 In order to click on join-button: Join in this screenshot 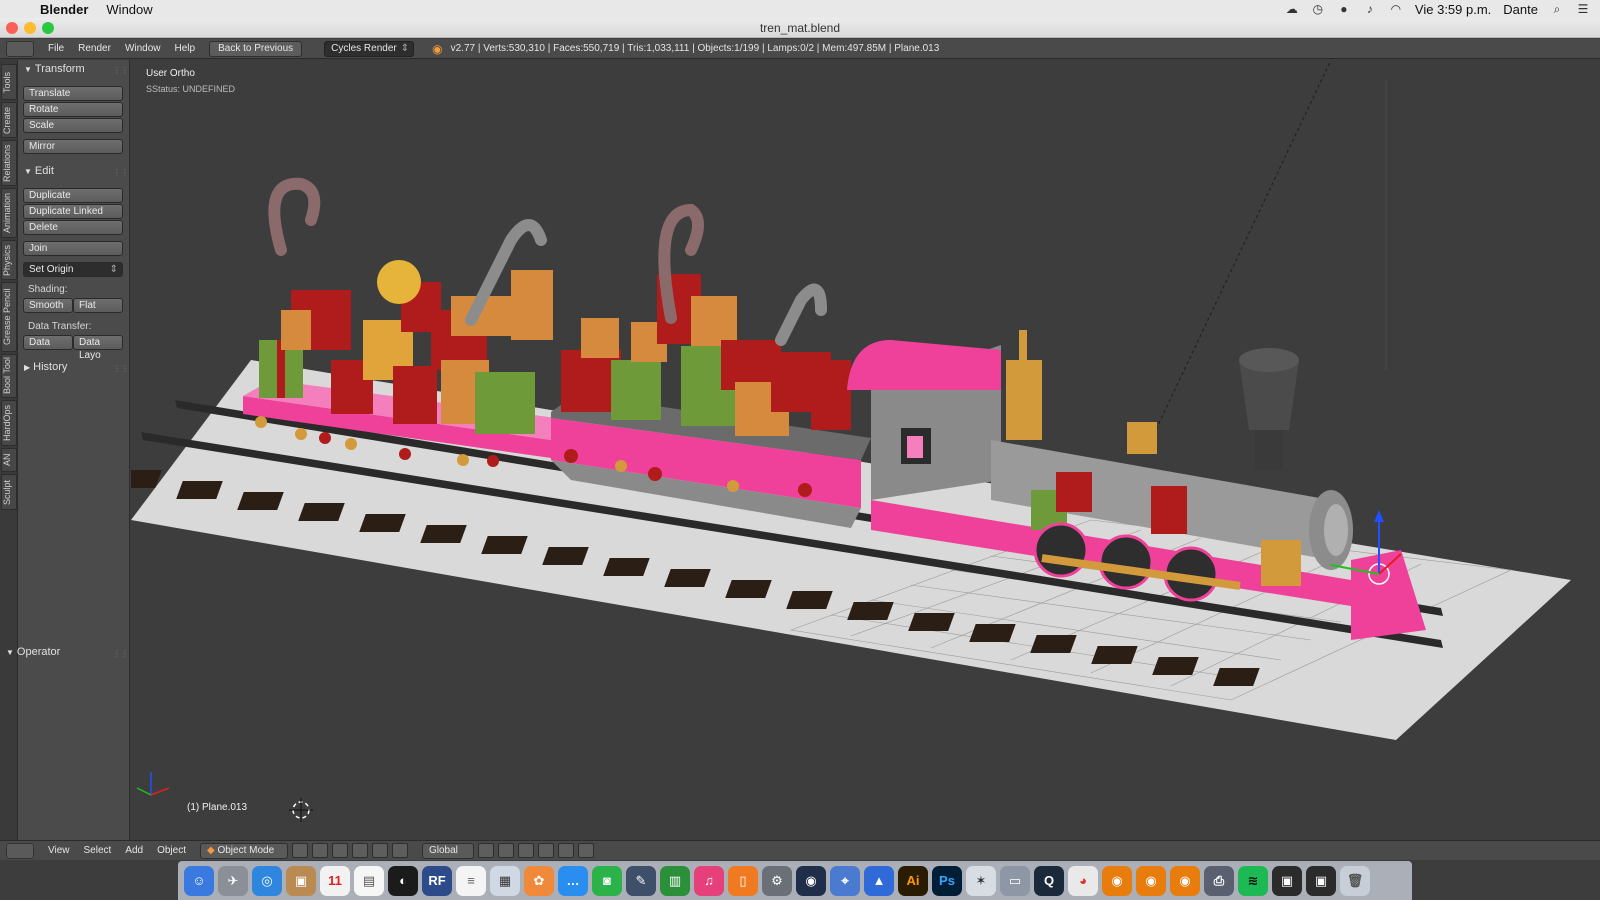, I will do `click(73, 248)`.